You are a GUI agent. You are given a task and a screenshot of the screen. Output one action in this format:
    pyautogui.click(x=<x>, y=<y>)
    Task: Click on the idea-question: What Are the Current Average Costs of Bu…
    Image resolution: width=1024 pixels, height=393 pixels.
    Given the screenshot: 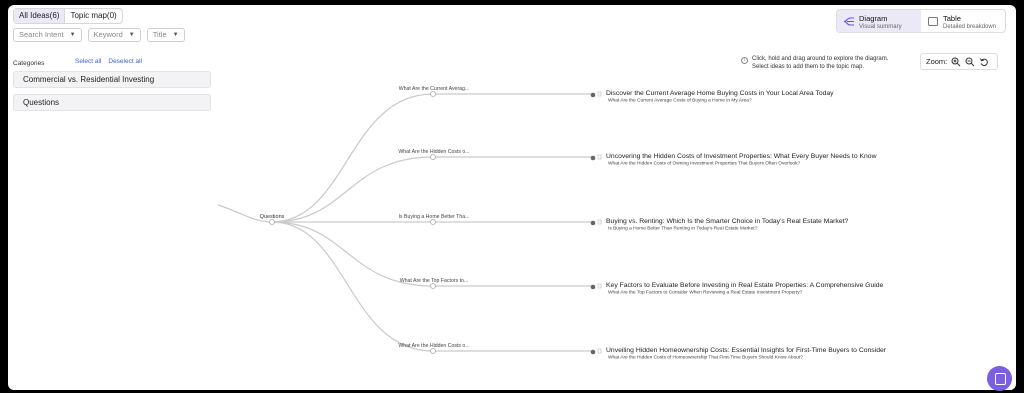 What is the action you would take?
    pyautogui.click(x=680, y=101)
    